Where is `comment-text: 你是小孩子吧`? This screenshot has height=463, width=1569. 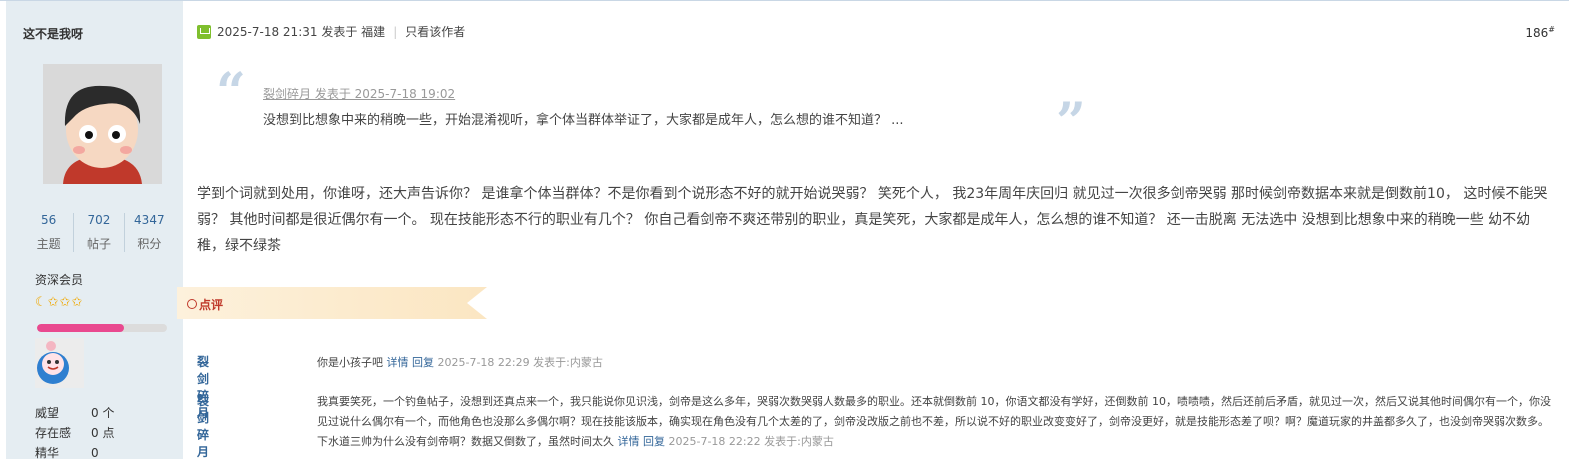
comment-text: 你是小孩子吧 is located at coordinates (350, 362).